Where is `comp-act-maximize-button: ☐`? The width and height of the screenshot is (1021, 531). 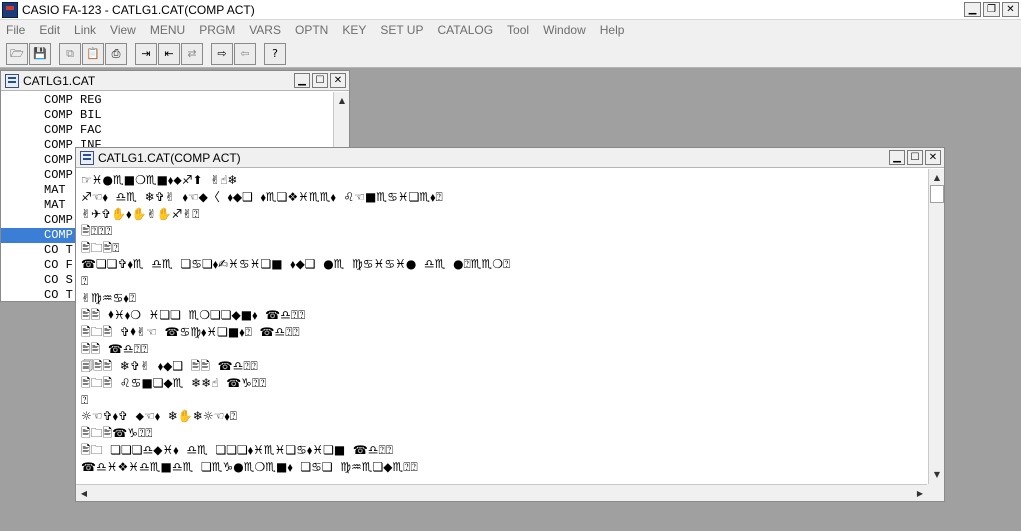
comp-act-maximize-button: ☐ is located at coordinates (915, 157).